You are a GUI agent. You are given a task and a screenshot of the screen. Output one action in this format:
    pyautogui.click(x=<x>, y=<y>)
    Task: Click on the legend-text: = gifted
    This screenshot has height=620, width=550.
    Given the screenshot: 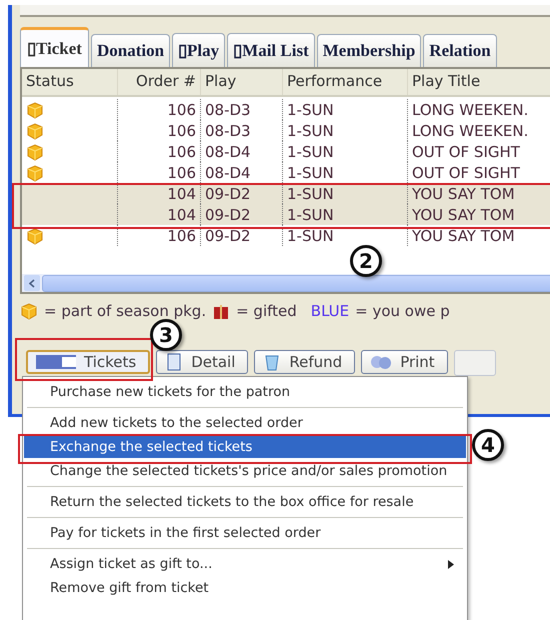 What is the action you would take?
    pyautogui.click(x=266, y=311)
    